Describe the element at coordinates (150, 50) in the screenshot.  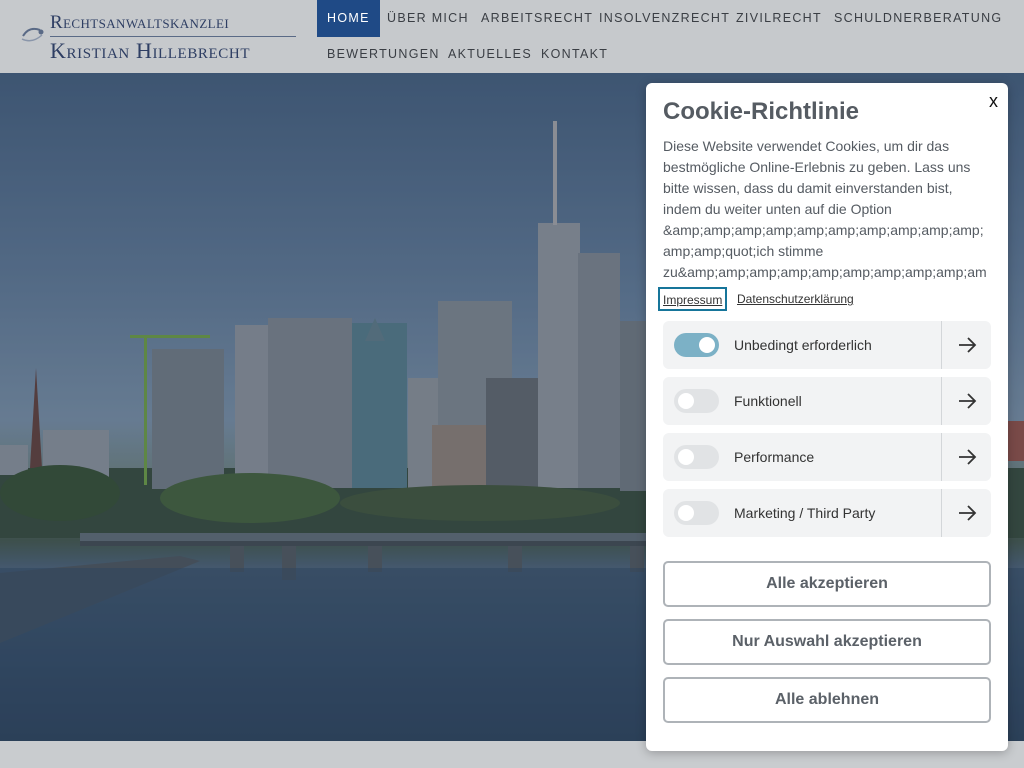
I see `logo-line-2: Kristian Hillebrecht` at that location.